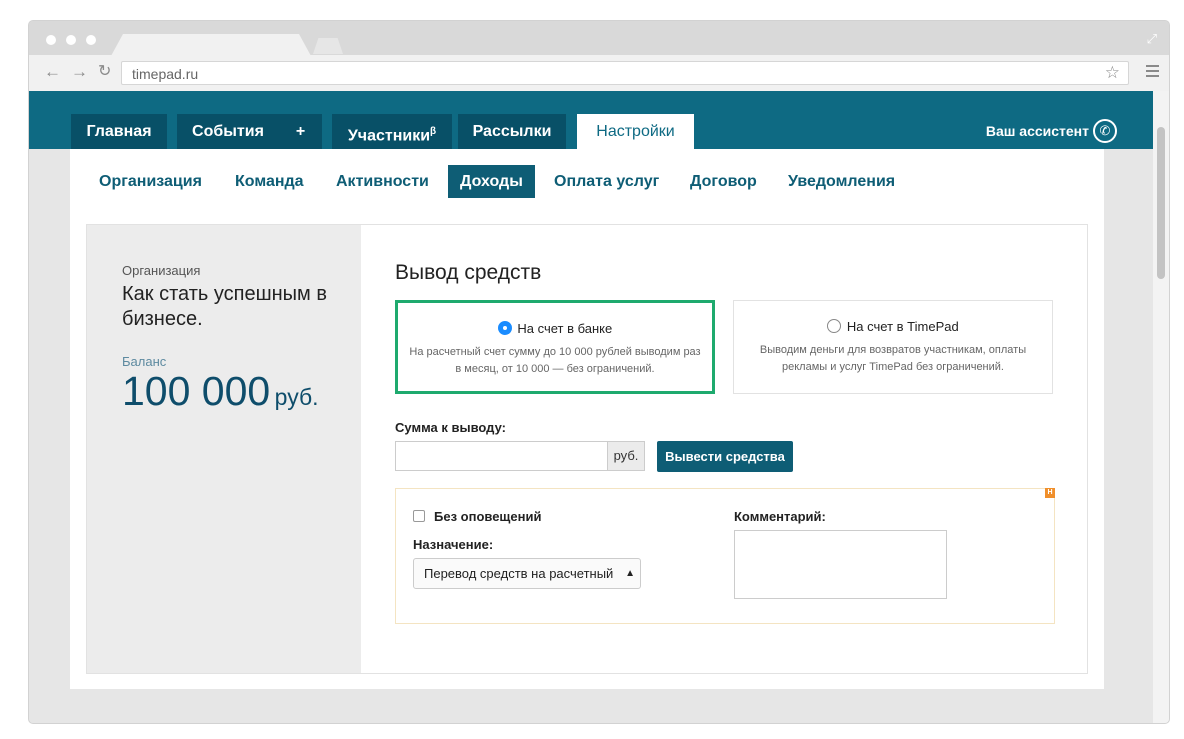 This screenshot has width=1184, height=739. I want to click on nav-participants: Участникиβ, so click(392, 131).